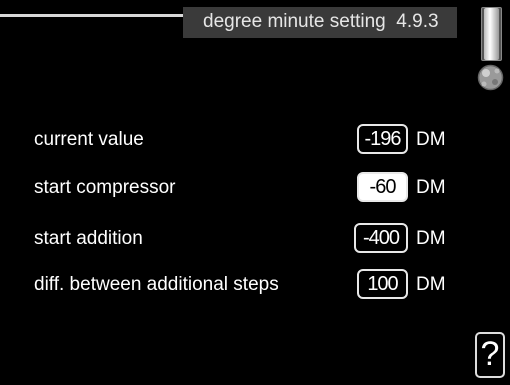  I want to click on setting-row-current-value: current value -196 DM, so click(254, 140).